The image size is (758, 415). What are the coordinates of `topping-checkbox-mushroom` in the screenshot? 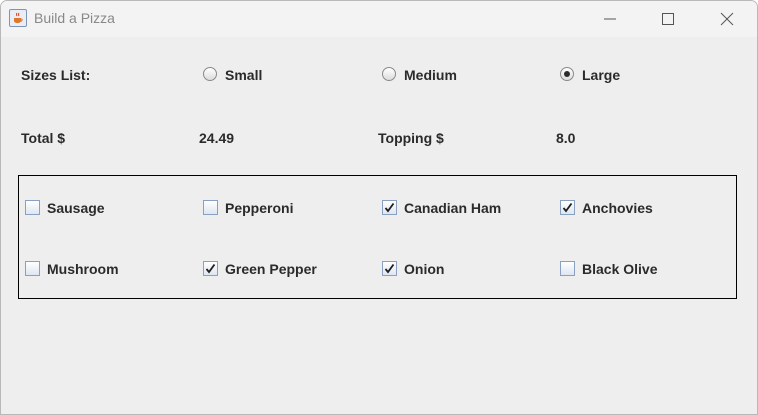 It's located at (32, 268).